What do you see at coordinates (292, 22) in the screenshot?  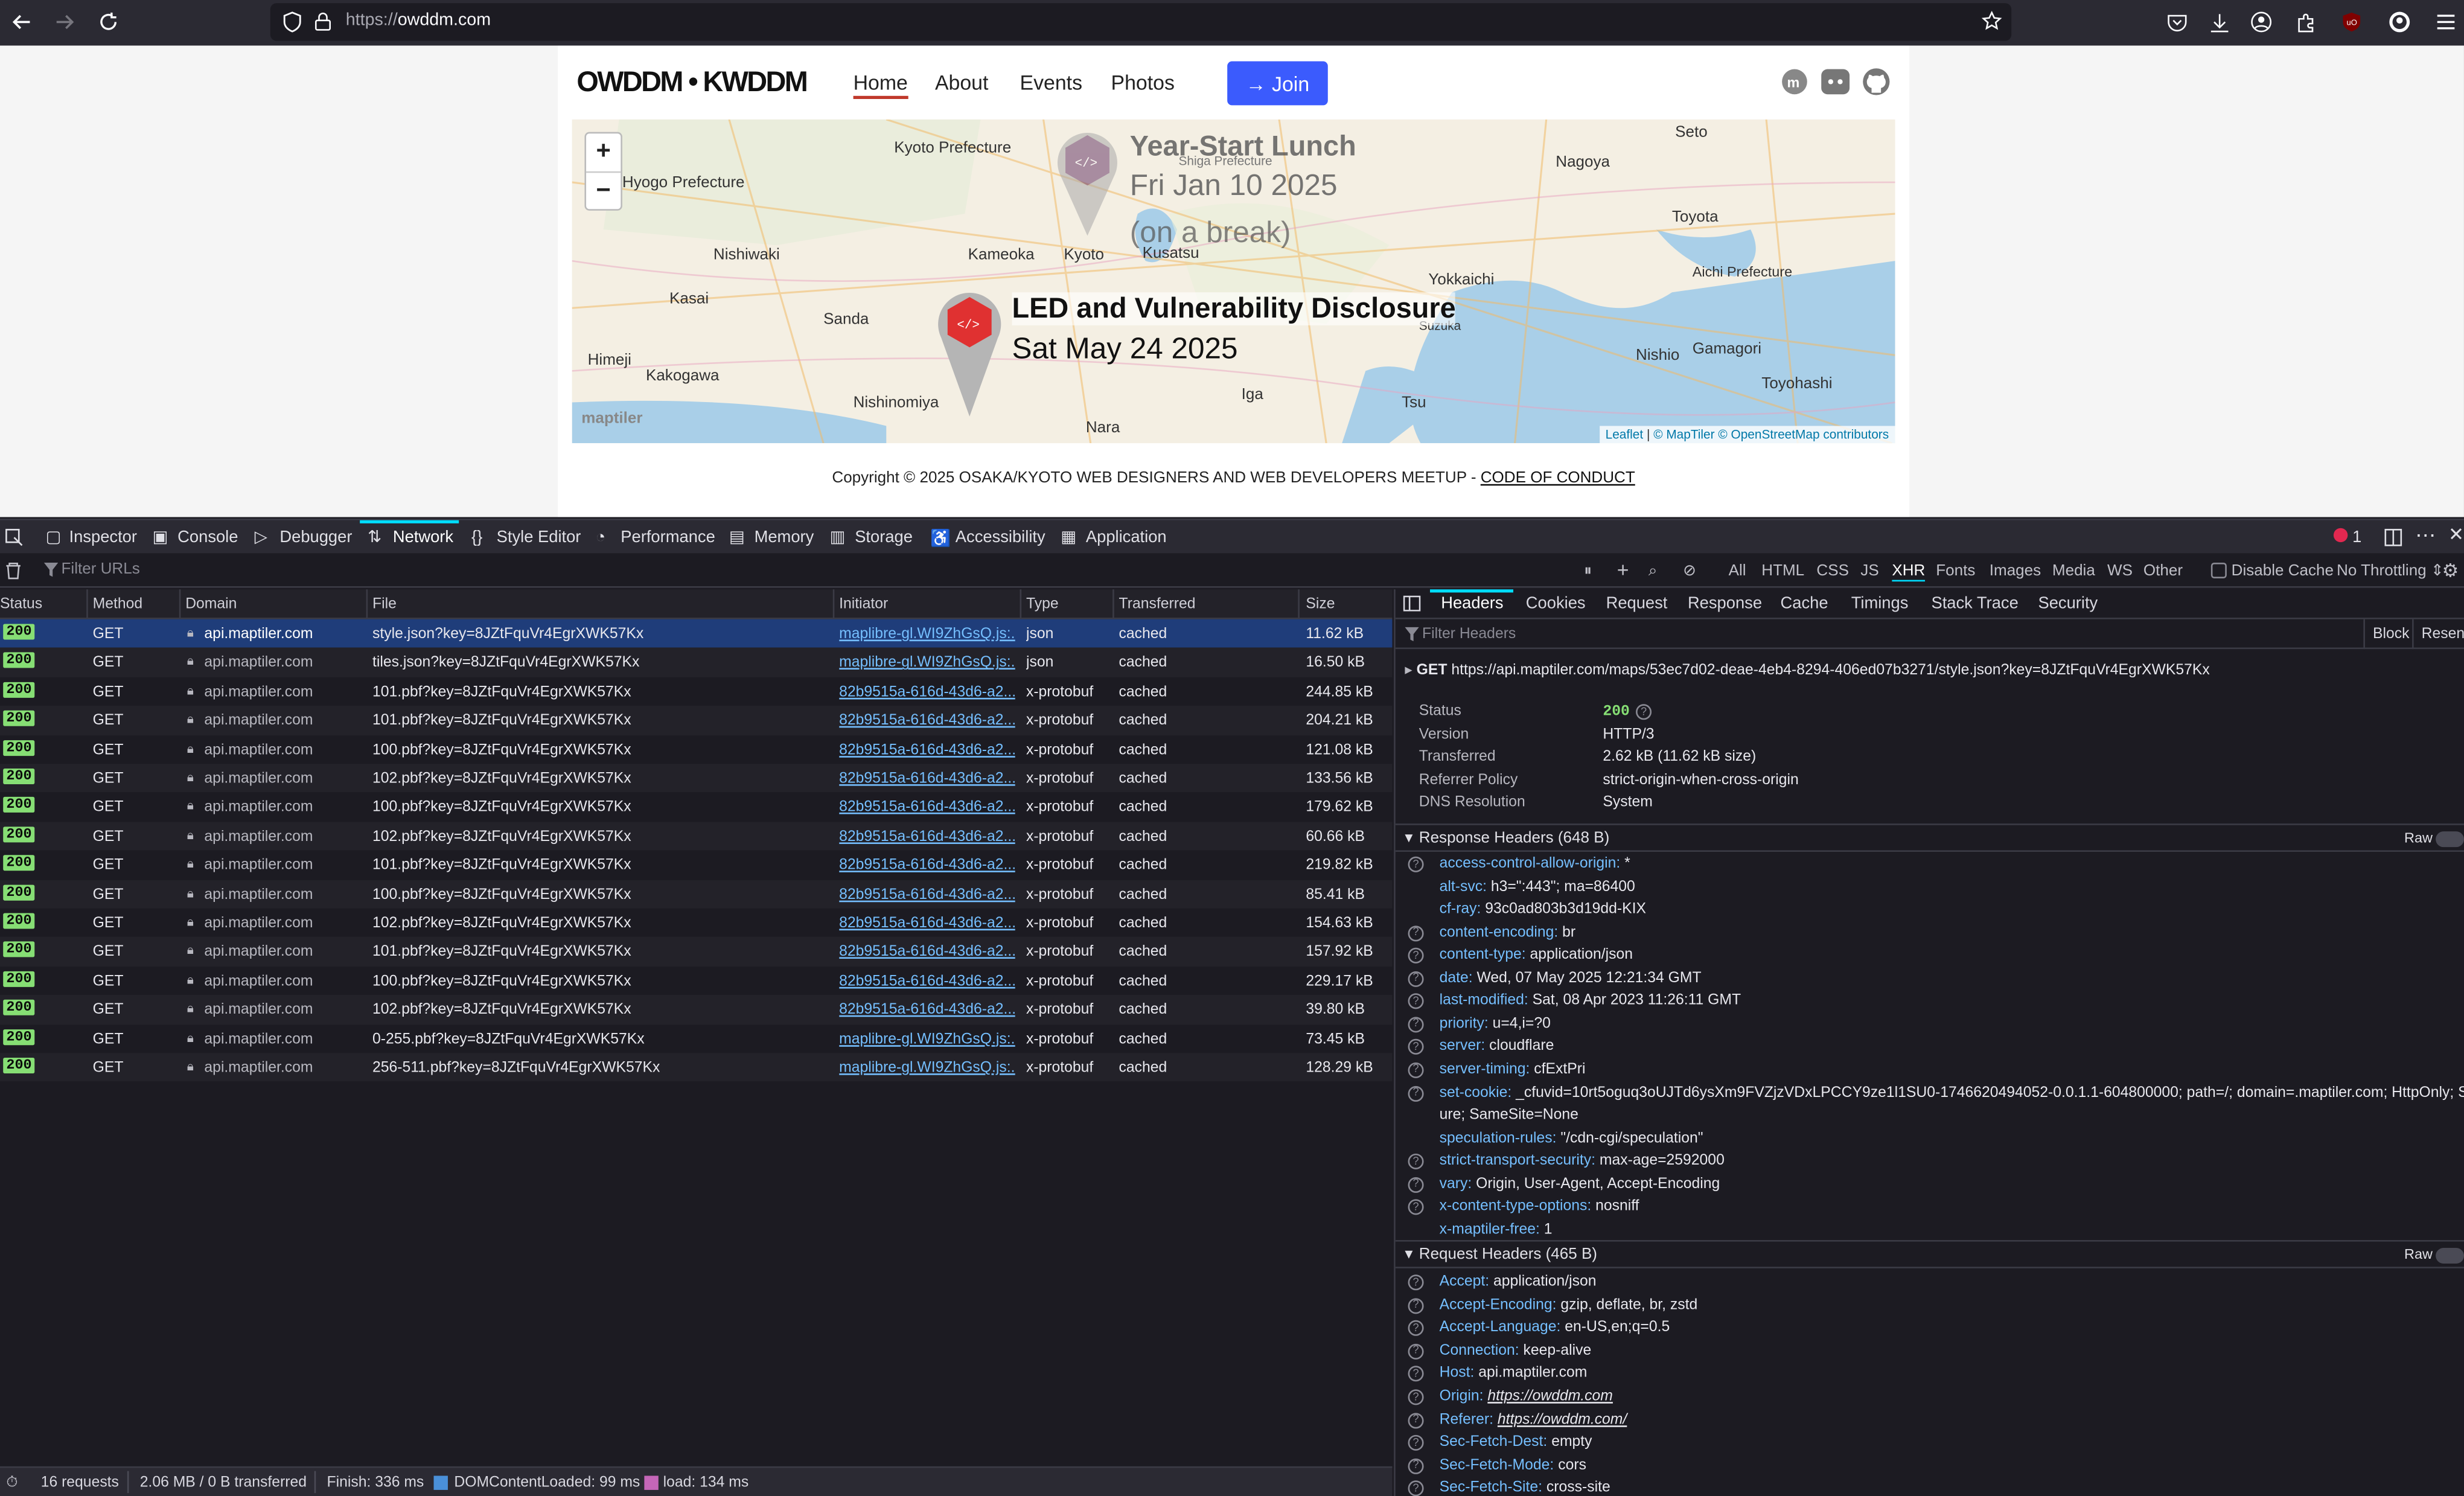 I see `shield-icon` at bounding box center [292, 22].